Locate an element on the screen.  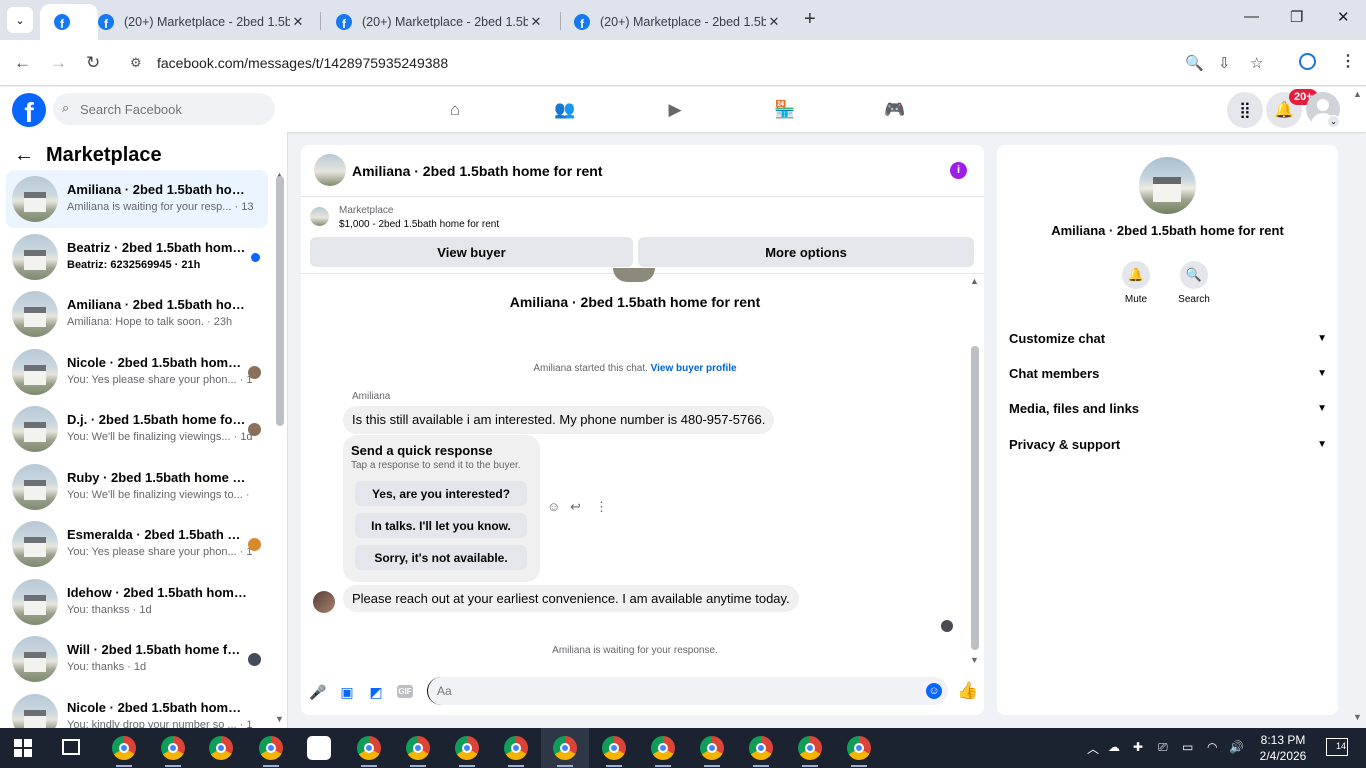
customize-chat-section: Customize chat ▼ is located at coordinates (1168, 338).